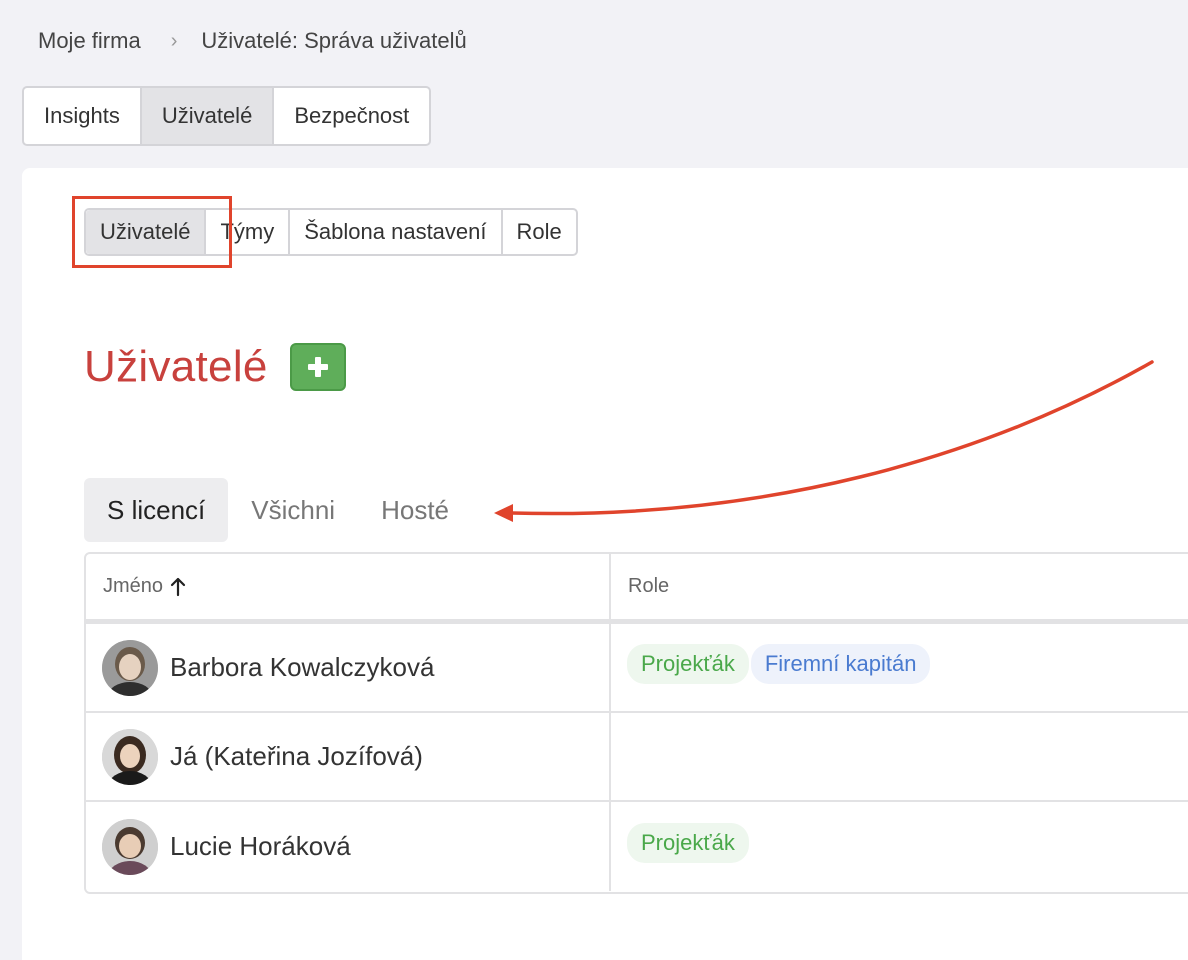 Image resolution: width=1188 pixels, height=960 pixels. I want to click on page-heading: Uživatelé, so click(215, 367).